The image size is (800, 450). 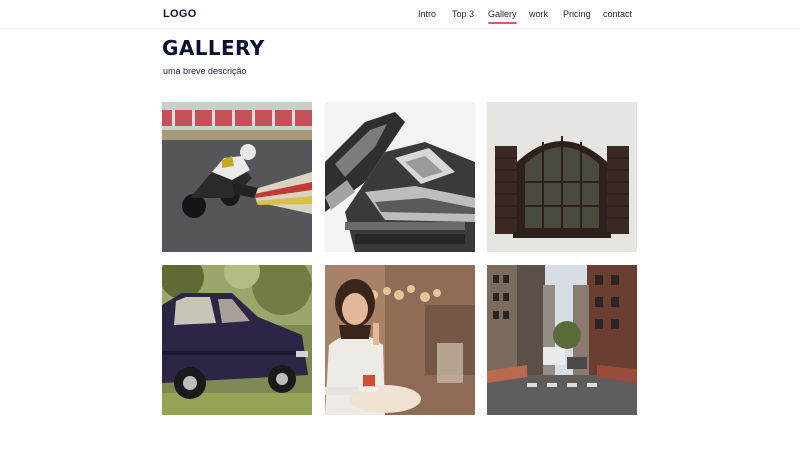 I want to click on gallery-item-car, so click(x=237, y=340).